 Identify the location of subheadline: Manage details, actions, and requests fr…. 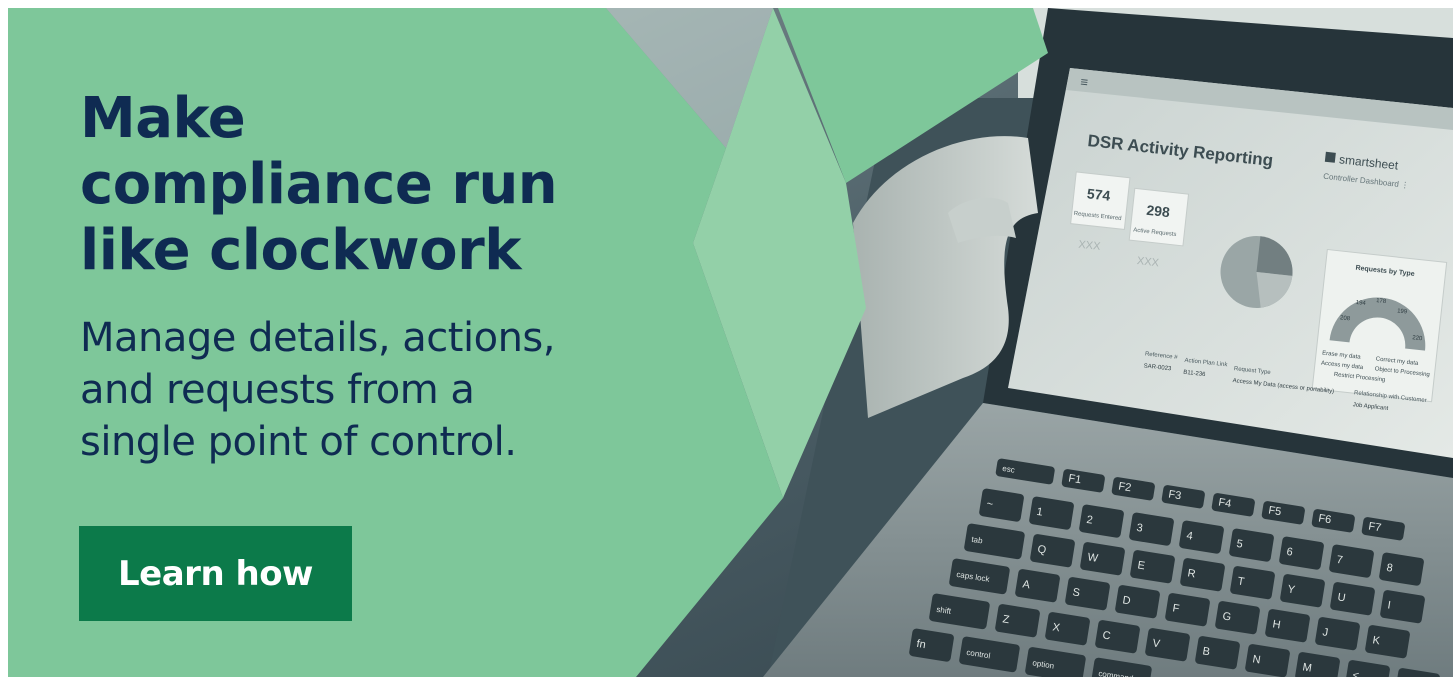
(410, 390).